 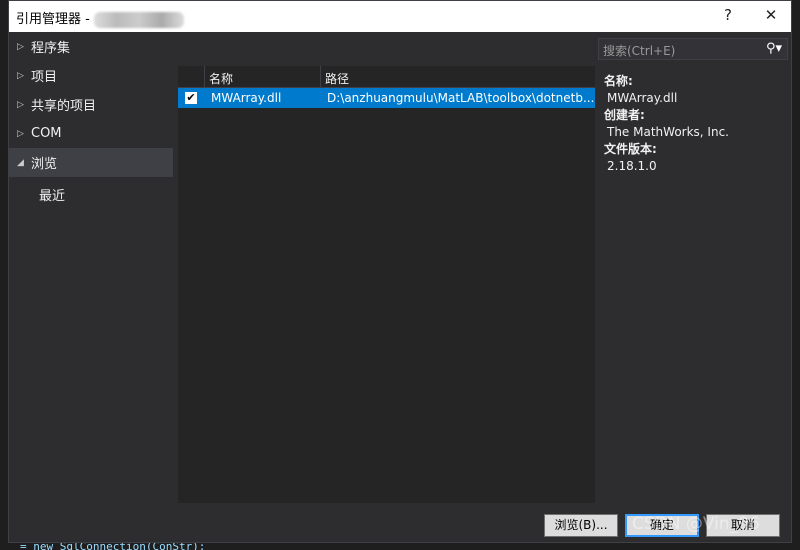 What do you see at coordinates (662, 525) in the screenshot?
I see `ok-button: 确定` at bounding box center [662, 525].